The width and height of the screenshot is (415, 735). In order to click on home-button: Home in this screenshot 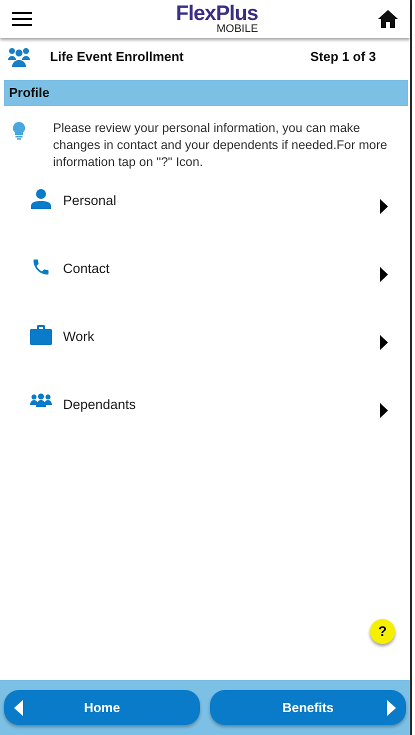, I will do `click(102, 707)`.